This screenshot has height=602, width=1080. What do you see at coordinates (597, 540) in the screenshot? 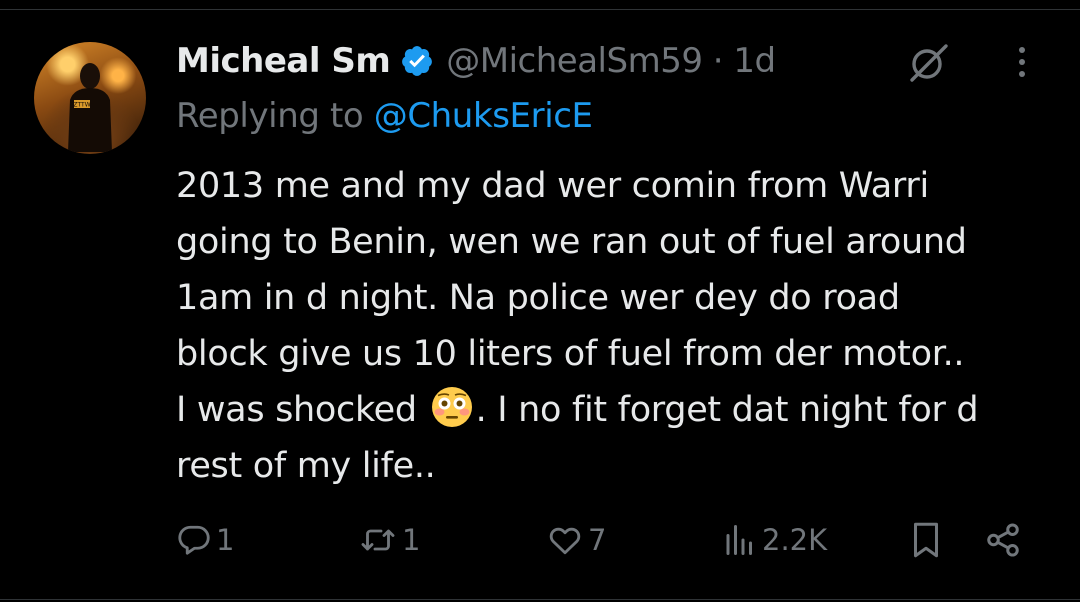
I see `like-count: 7` at bounding box center [597, 540].